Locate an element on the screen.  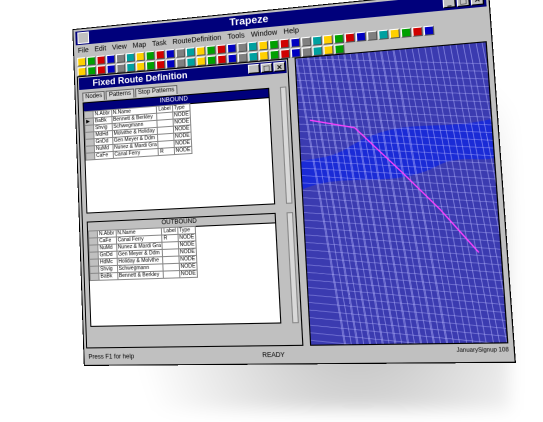
outbound-scrollbar is located at coordinates (292, 267).